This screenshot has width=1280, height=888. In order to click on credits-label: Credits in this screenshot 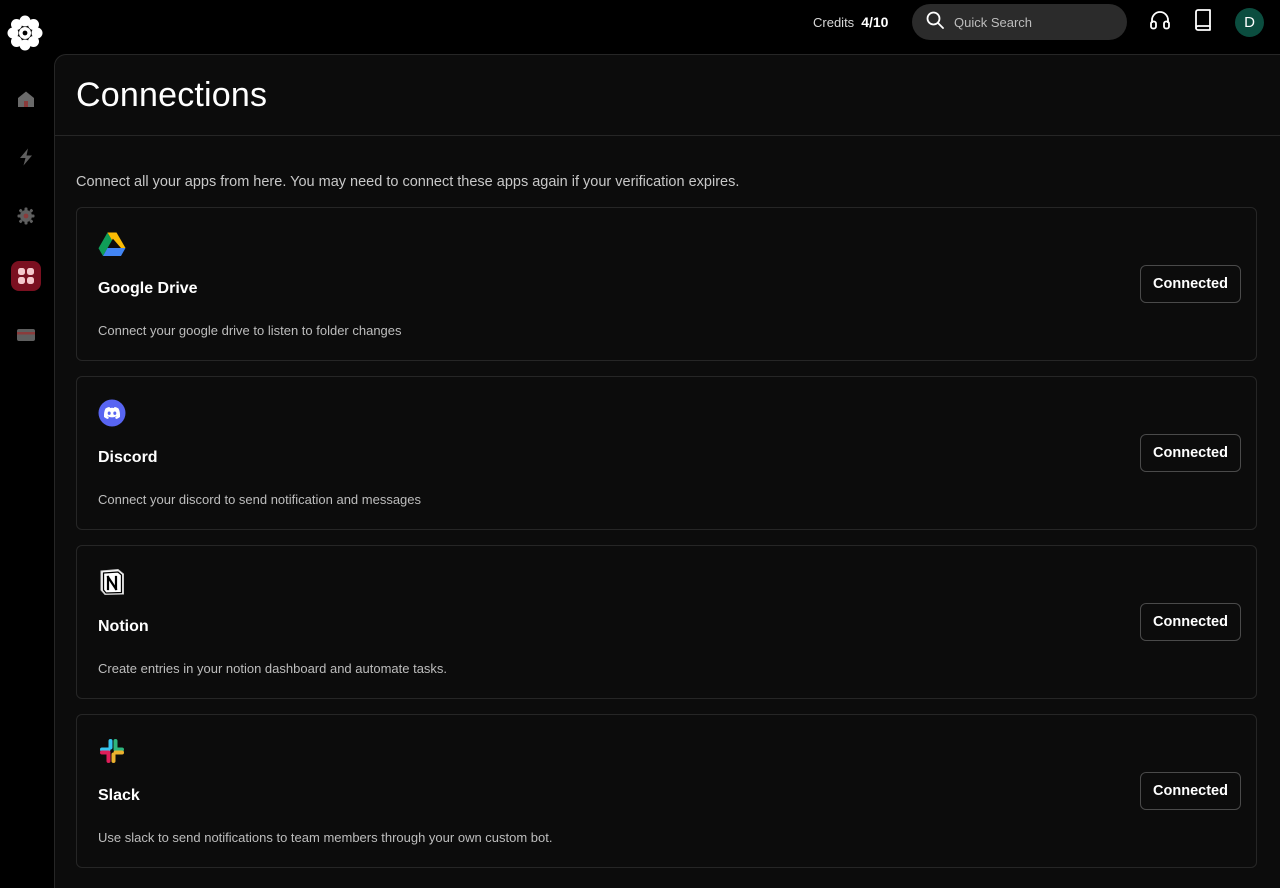, I will do `click(834, 22)`.